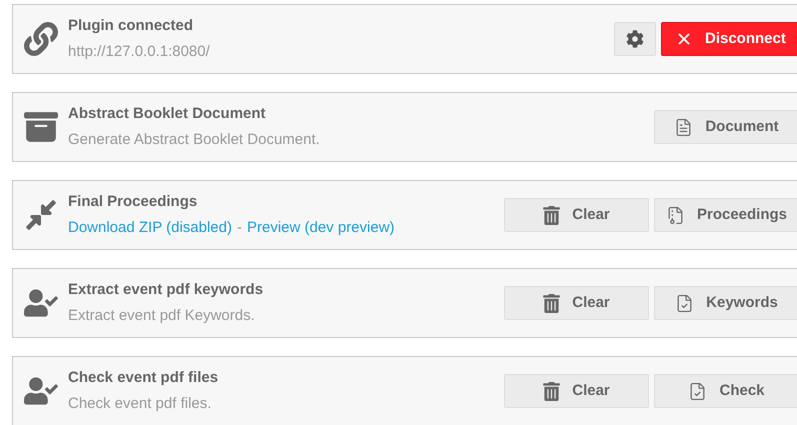 The height and width of the screenshot is (425, 797). I want to click on settings-icon, so click(635, 39).